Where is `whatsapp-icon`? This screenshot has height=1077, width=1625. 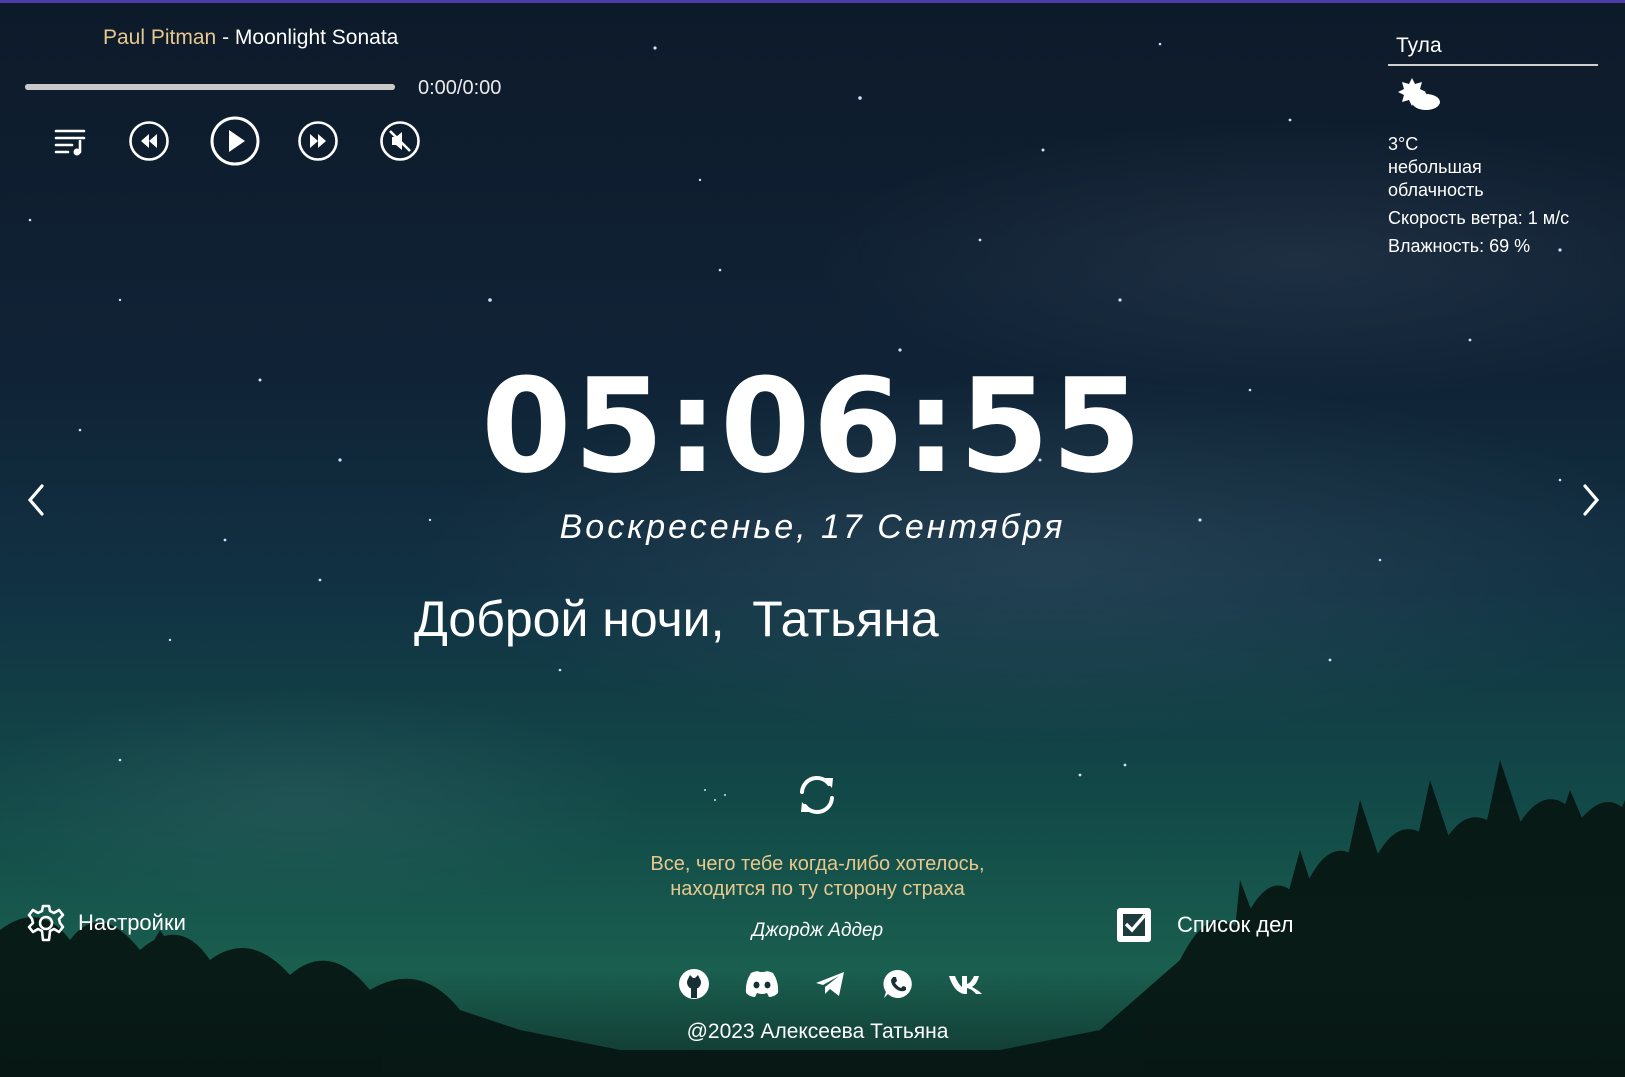 whatsapp-icon is located at coordinates (897, 983).